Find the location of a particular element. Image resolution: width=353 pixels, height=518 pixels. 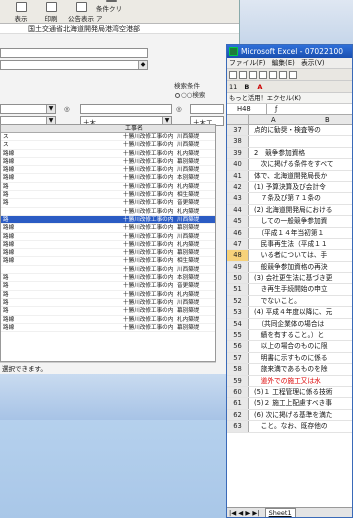

sheet-row: 54 （共同企業体の場合は is located at coordinates (289, 324).